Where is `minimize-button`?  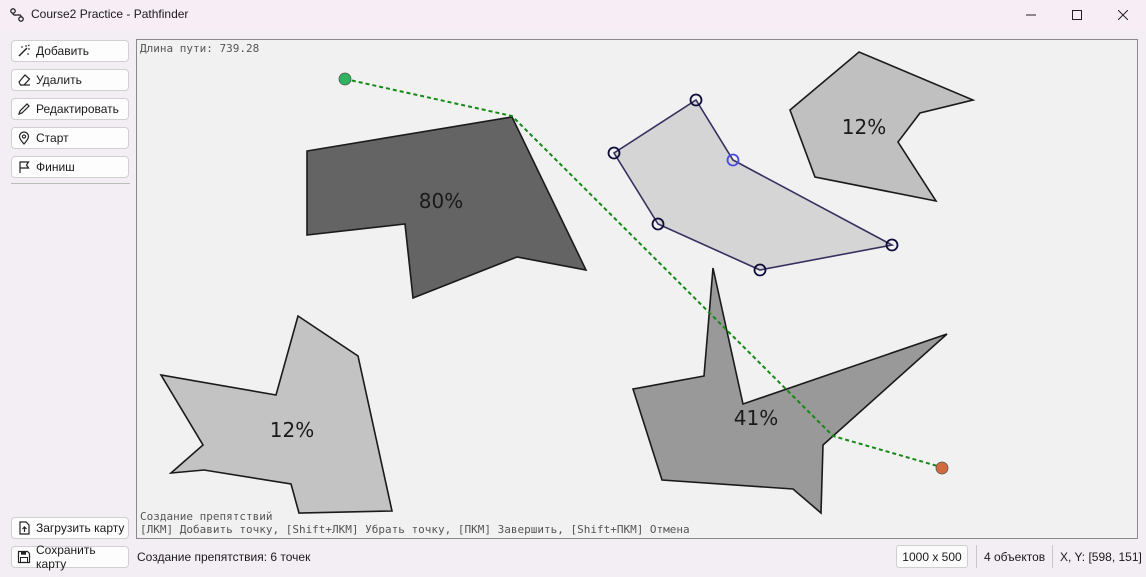
minimize-button is located at coordinates (1031, 15).